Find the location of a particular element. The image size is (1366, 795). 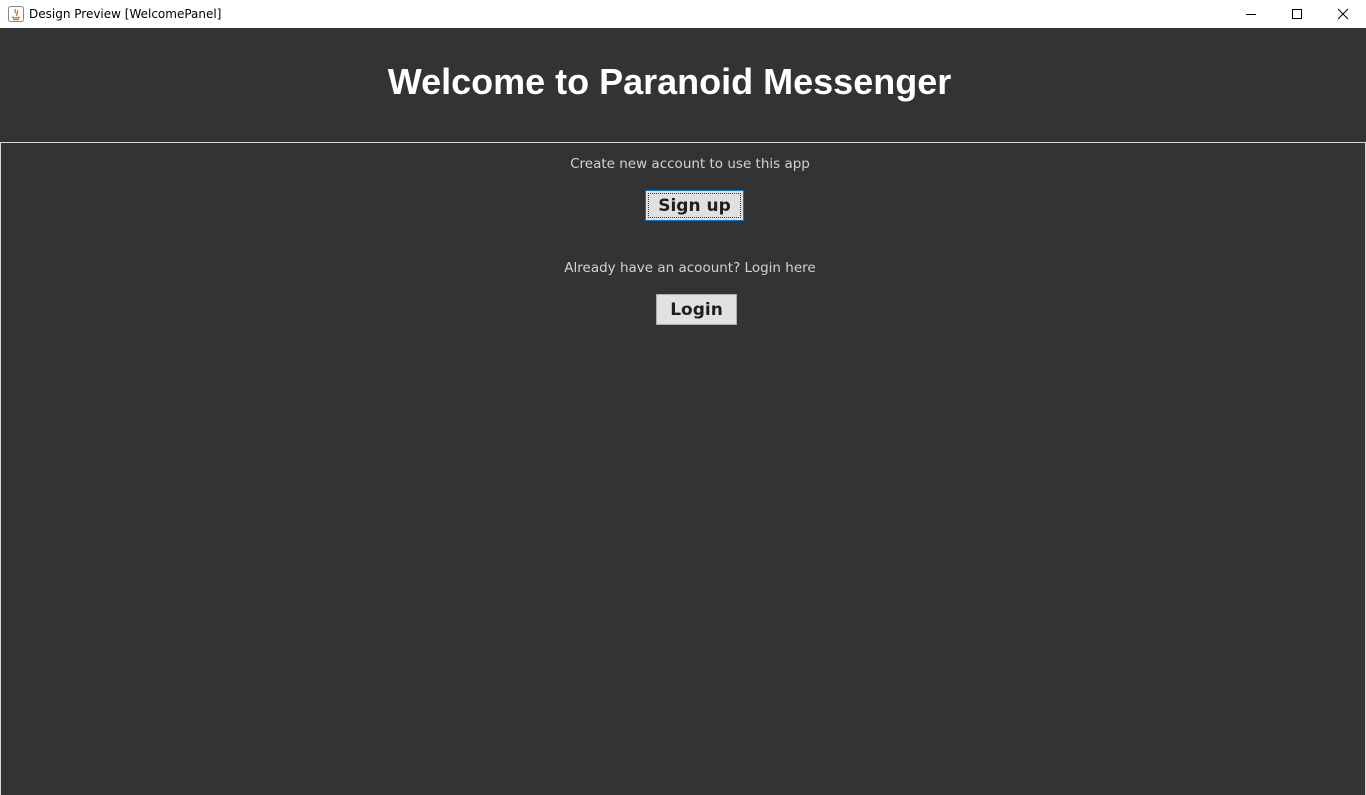

signup-button-label: Sign up is located at coordinates (694, 205).